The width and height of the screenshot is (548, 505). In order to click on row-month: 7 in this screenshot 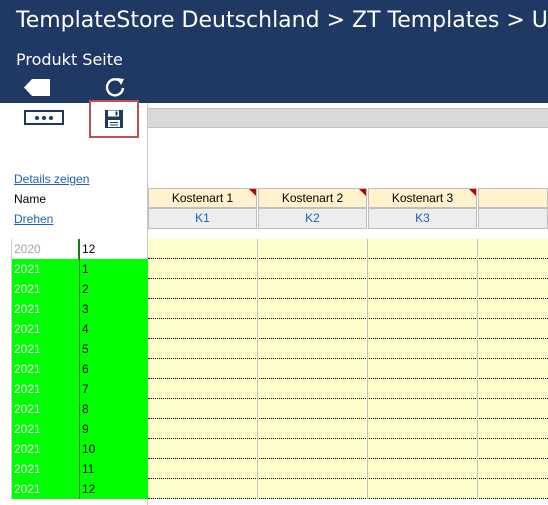, I will do `click(114, 389)`.